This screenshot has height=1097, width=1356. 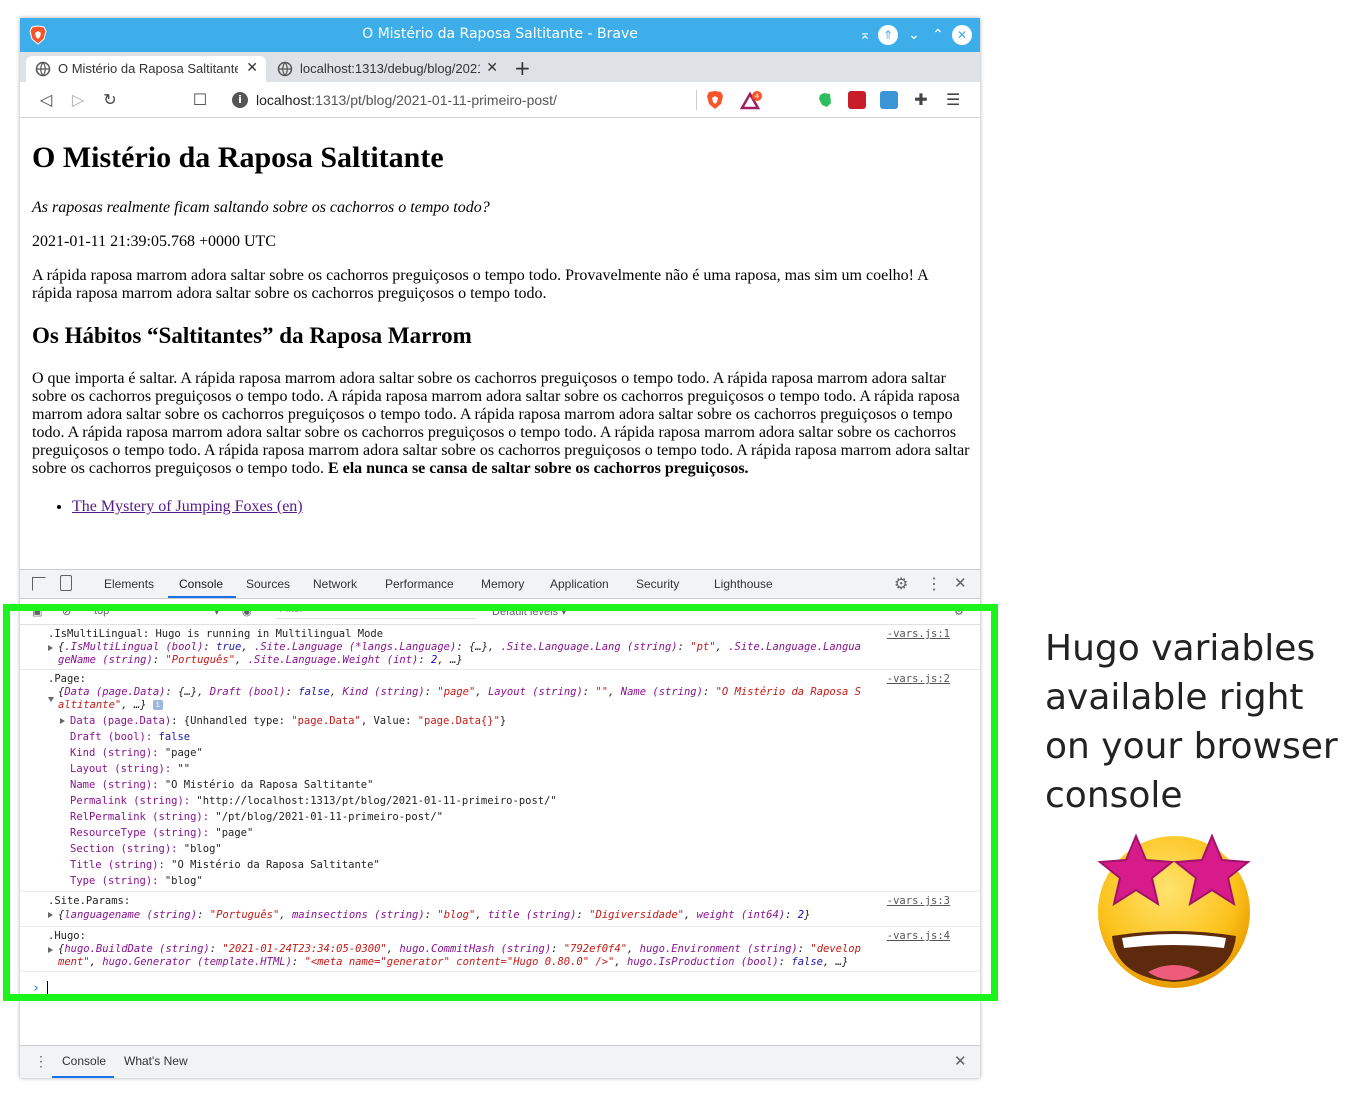 I want to click on rewards-badge: 4, so click(x=757, y=97).